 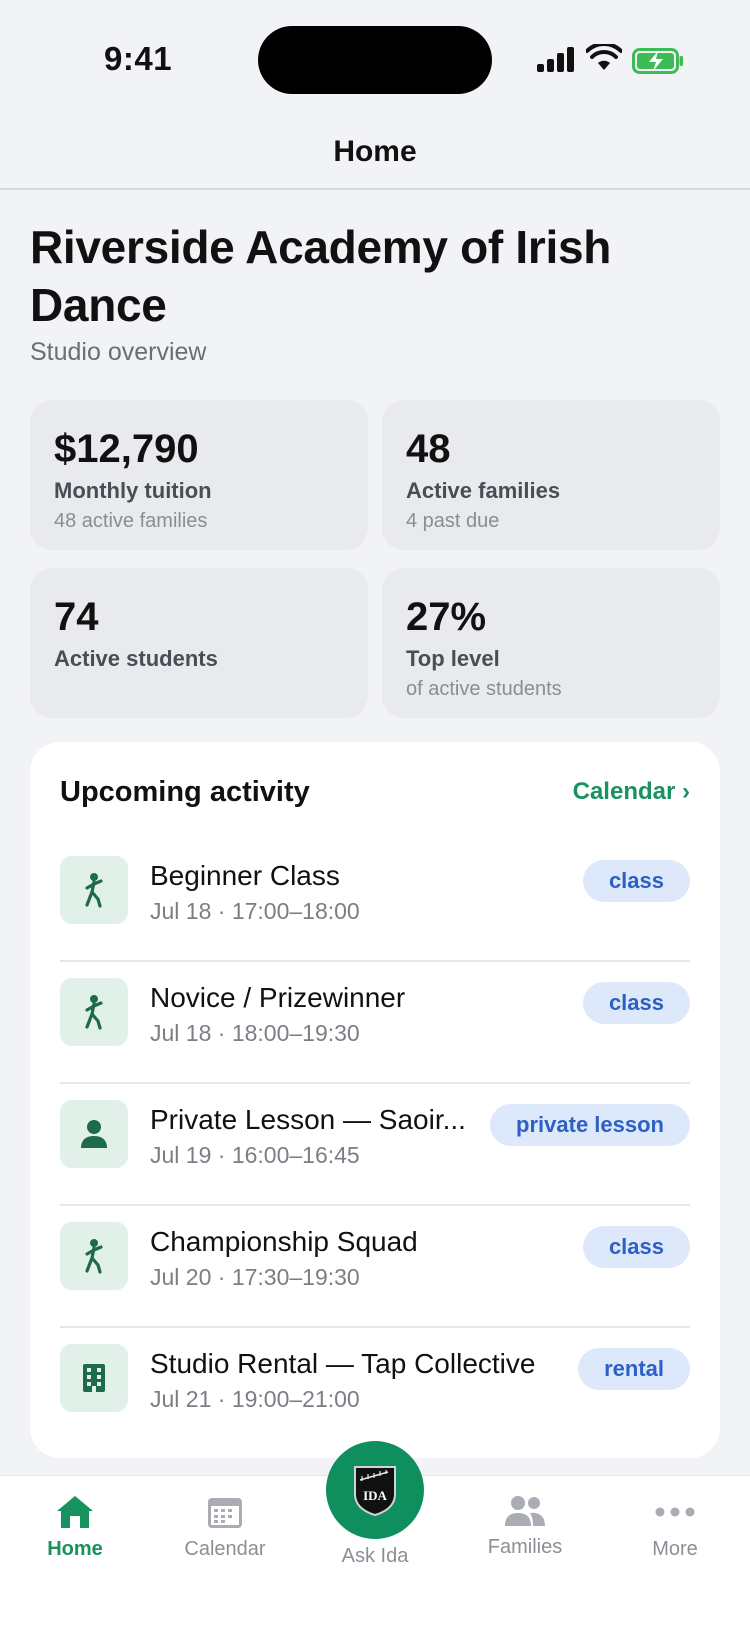 What do you see at coordinates (75, 1549) in the screenshot?
I see `tab-label: Home` at bounding box center [75, 1549].